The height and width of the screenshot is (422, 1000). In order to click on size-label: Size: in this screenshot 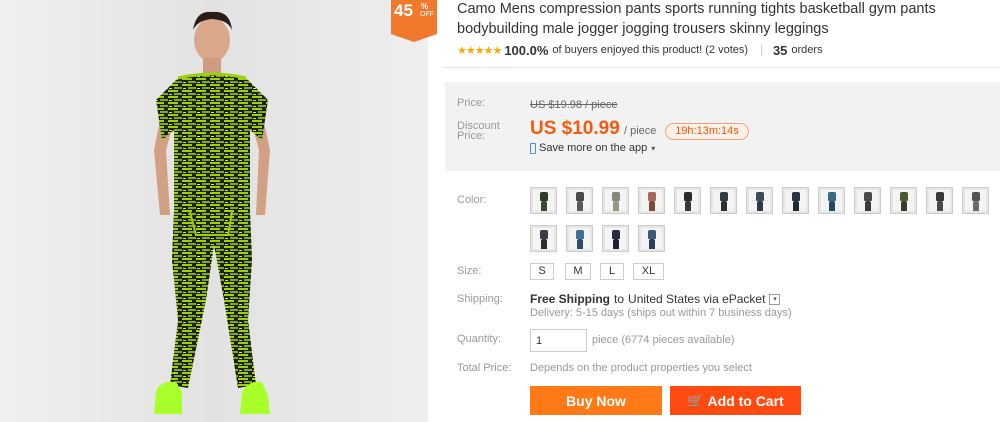, I will do `click(469, 271)`.